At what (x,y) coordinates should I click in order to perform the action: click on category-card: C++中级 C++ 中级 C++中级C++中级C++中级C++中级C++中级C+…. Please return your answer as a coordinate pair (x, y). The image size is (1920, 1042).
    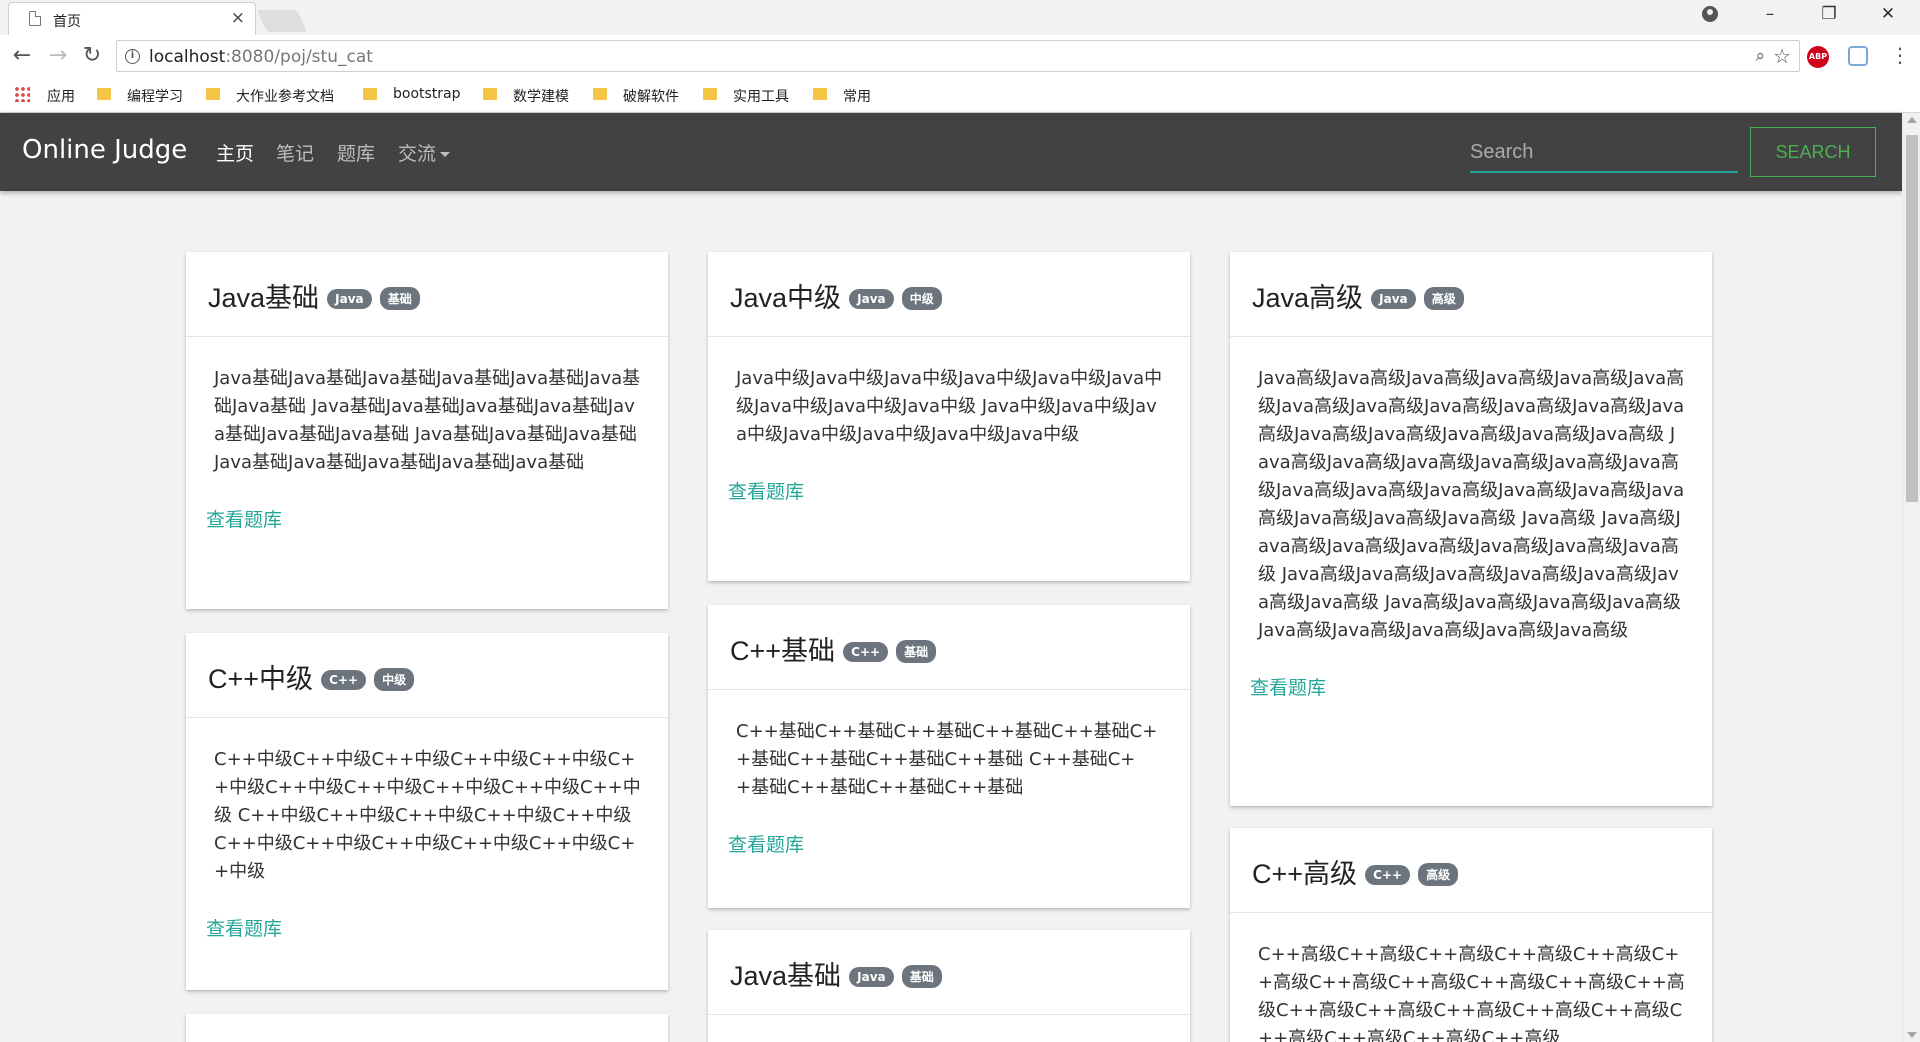
    Looking at the image, I should click on (427, 811).